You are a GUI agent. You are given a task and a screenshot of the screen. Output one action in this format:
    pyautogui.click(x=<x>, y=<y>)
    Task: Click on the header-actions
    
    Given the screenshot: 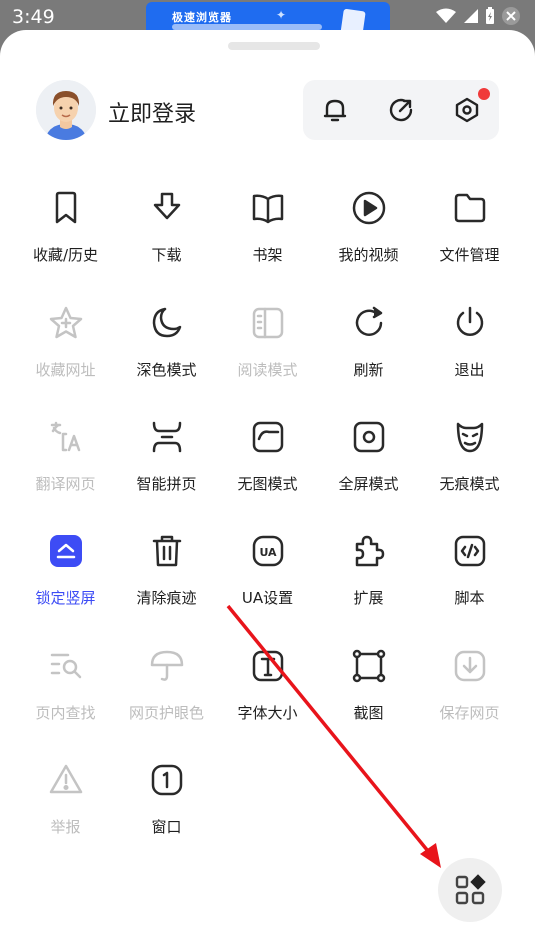 What is the action you would take?
    pyautogui.click(x=401, y=110)
    